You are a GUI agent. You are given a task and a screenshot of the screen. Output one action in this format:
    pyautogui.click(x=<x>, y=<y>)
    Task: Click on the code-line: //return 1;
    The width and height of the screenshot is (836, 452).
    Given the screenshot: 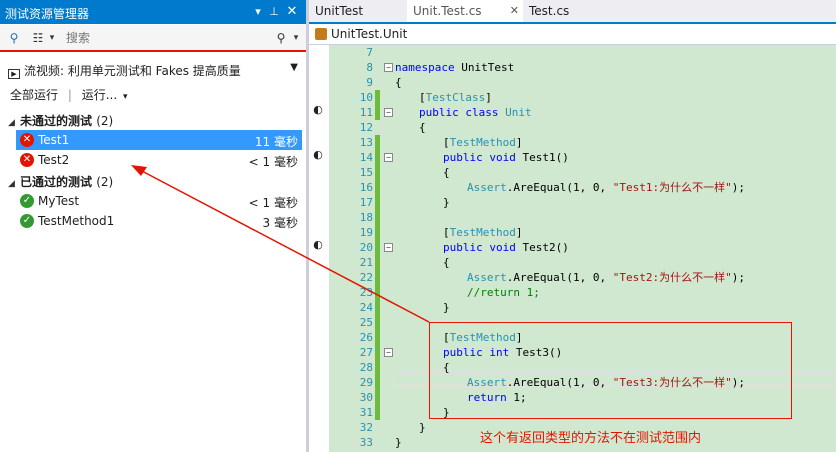 What is the action you would take?
    pyautogui.click(x=503, y=292)
    